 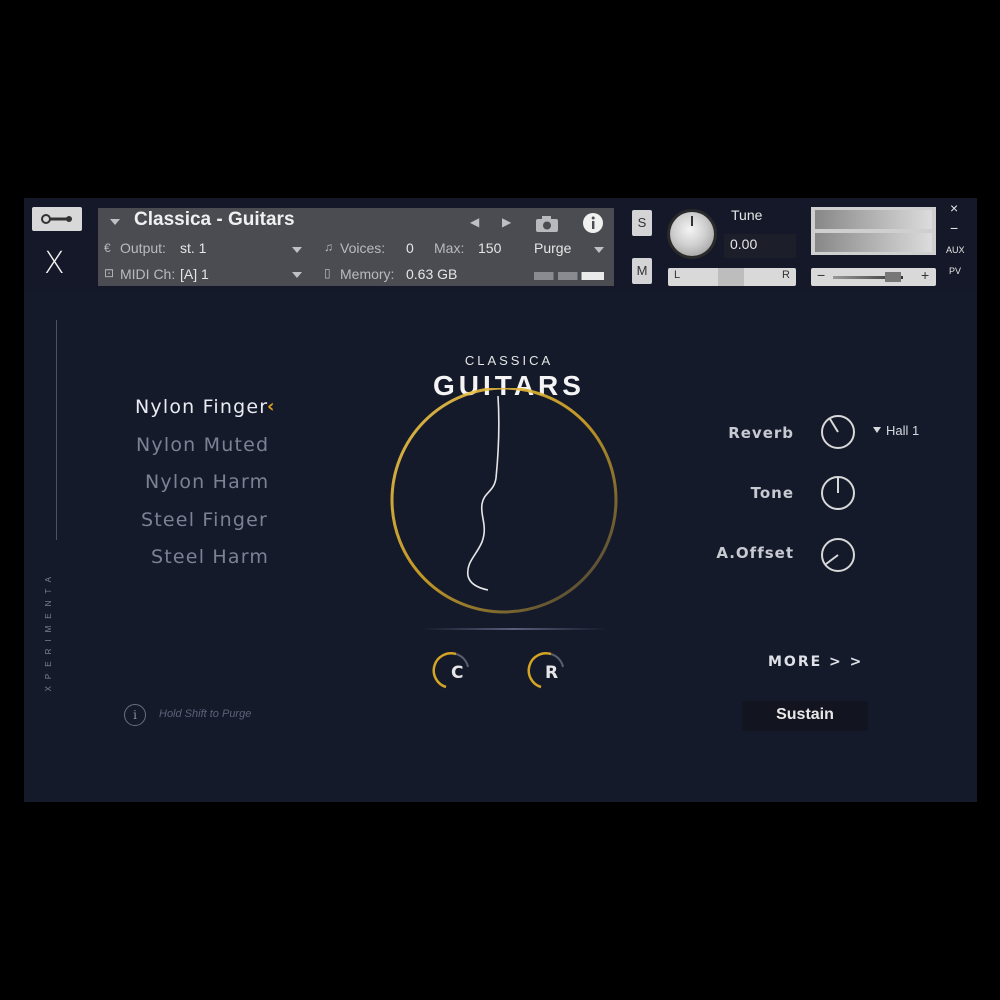 What do you see at coordinates (204, 520) in the screenshot?
I see `articulation-steel-finger: Steel Finger` at bounding box center [204, 520].